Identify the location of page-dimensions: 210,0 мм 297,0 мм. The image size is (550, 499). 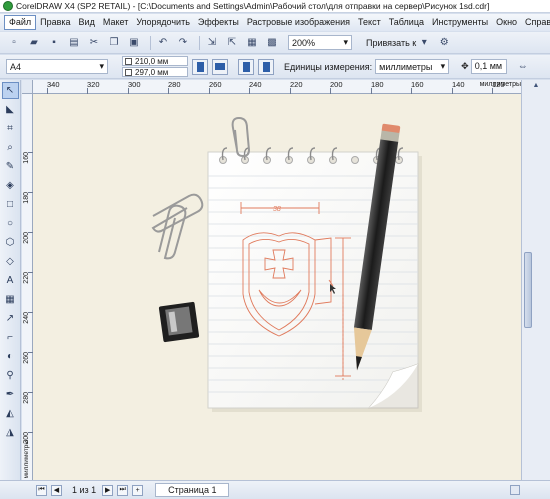
(155, 66).